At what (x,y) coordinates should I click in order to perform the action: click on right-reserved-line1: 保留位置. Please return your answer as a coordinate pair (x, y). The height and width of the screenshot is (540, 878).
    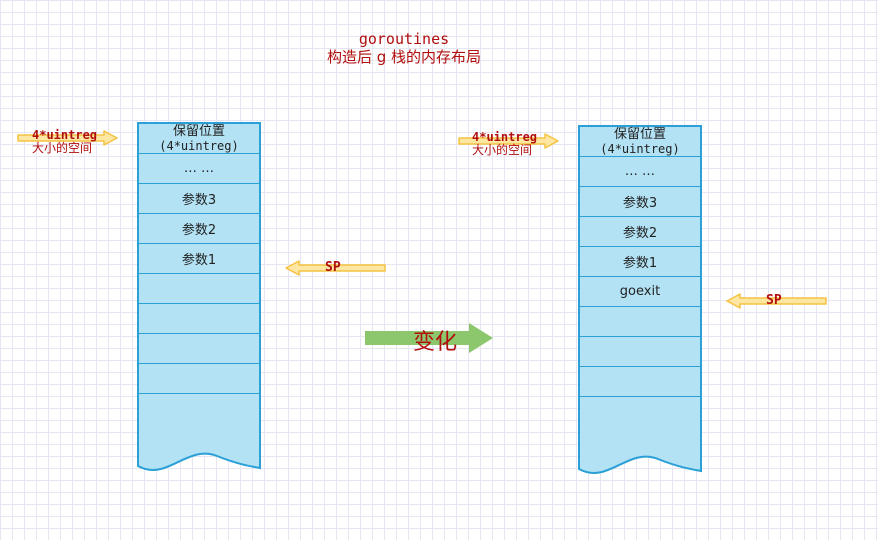
    Looking at the image, I should click on (639, 134).